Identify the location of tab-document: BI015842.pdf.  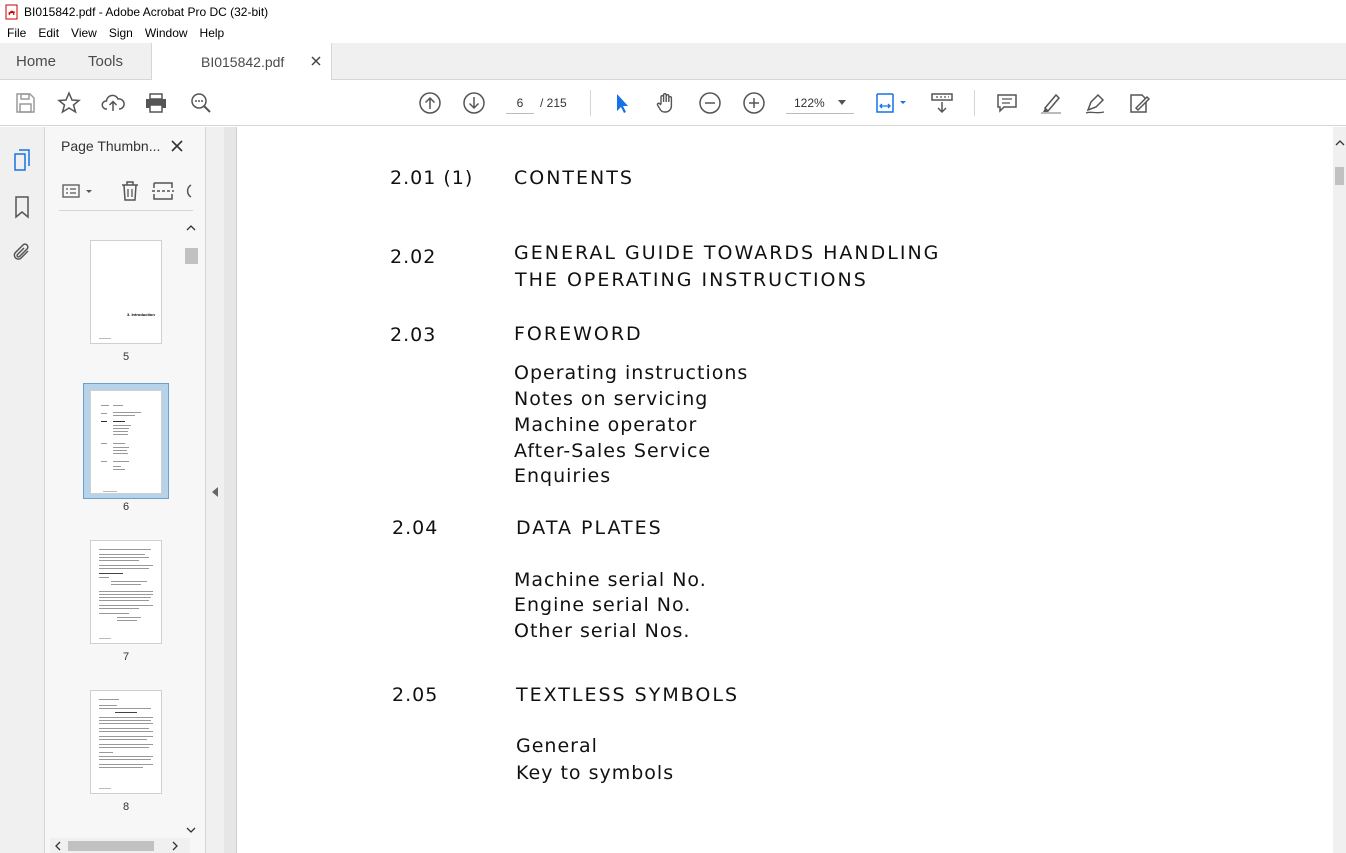
(241, 62).